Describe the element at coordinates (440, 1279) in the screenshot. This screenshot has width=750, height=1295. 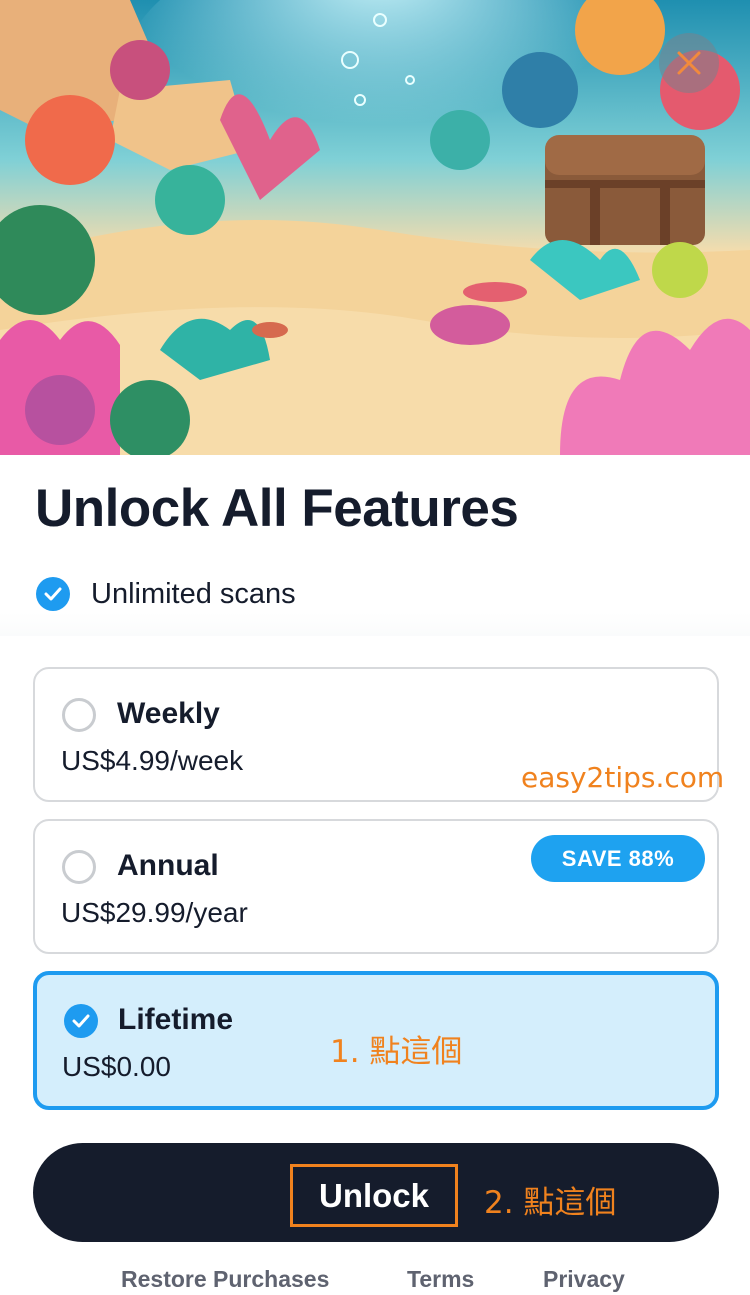
I see `terms-link: Terms` at that location.